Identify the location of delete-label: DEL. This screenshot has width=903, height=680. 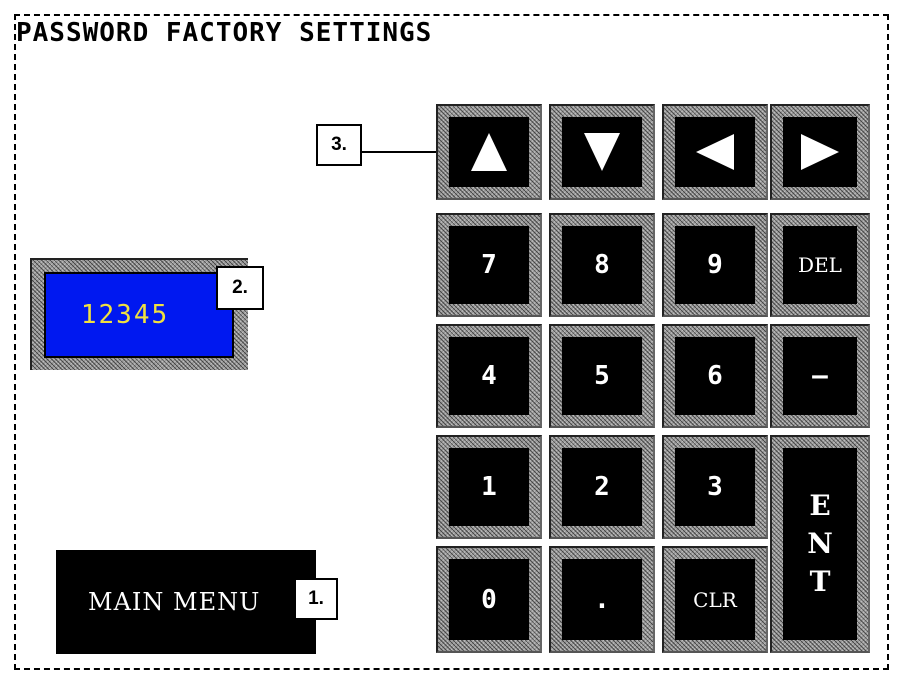
(820, 265).